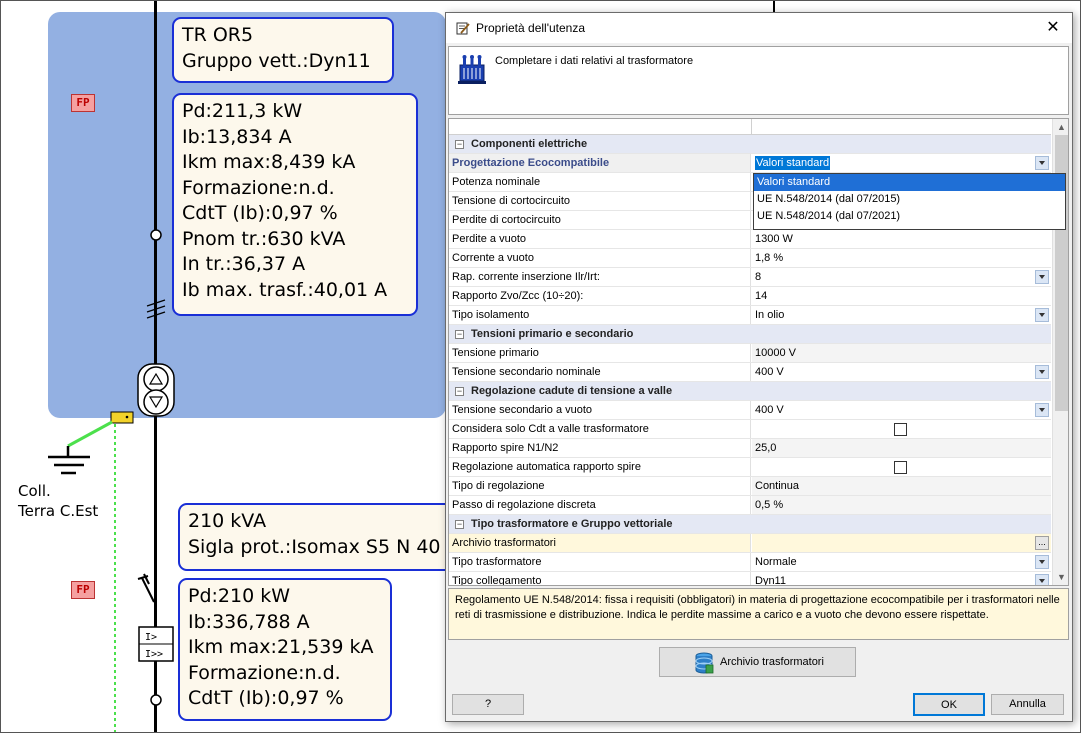 This screenshot has width=1081, height=733. Describe the element at coordinates (1060, 127) in the screenshot. I see `scroll-up-icon: ▲` at that location.